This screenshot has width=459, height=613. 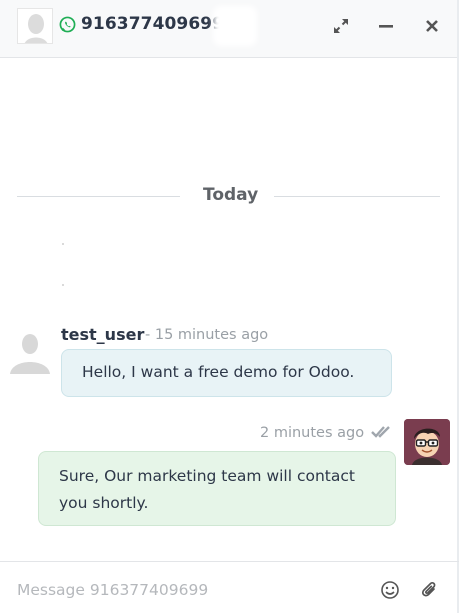 What do you see at coordinates (357, 196) in the screenshot?
I see `separator-line-right` at bounding box center [357, 196].